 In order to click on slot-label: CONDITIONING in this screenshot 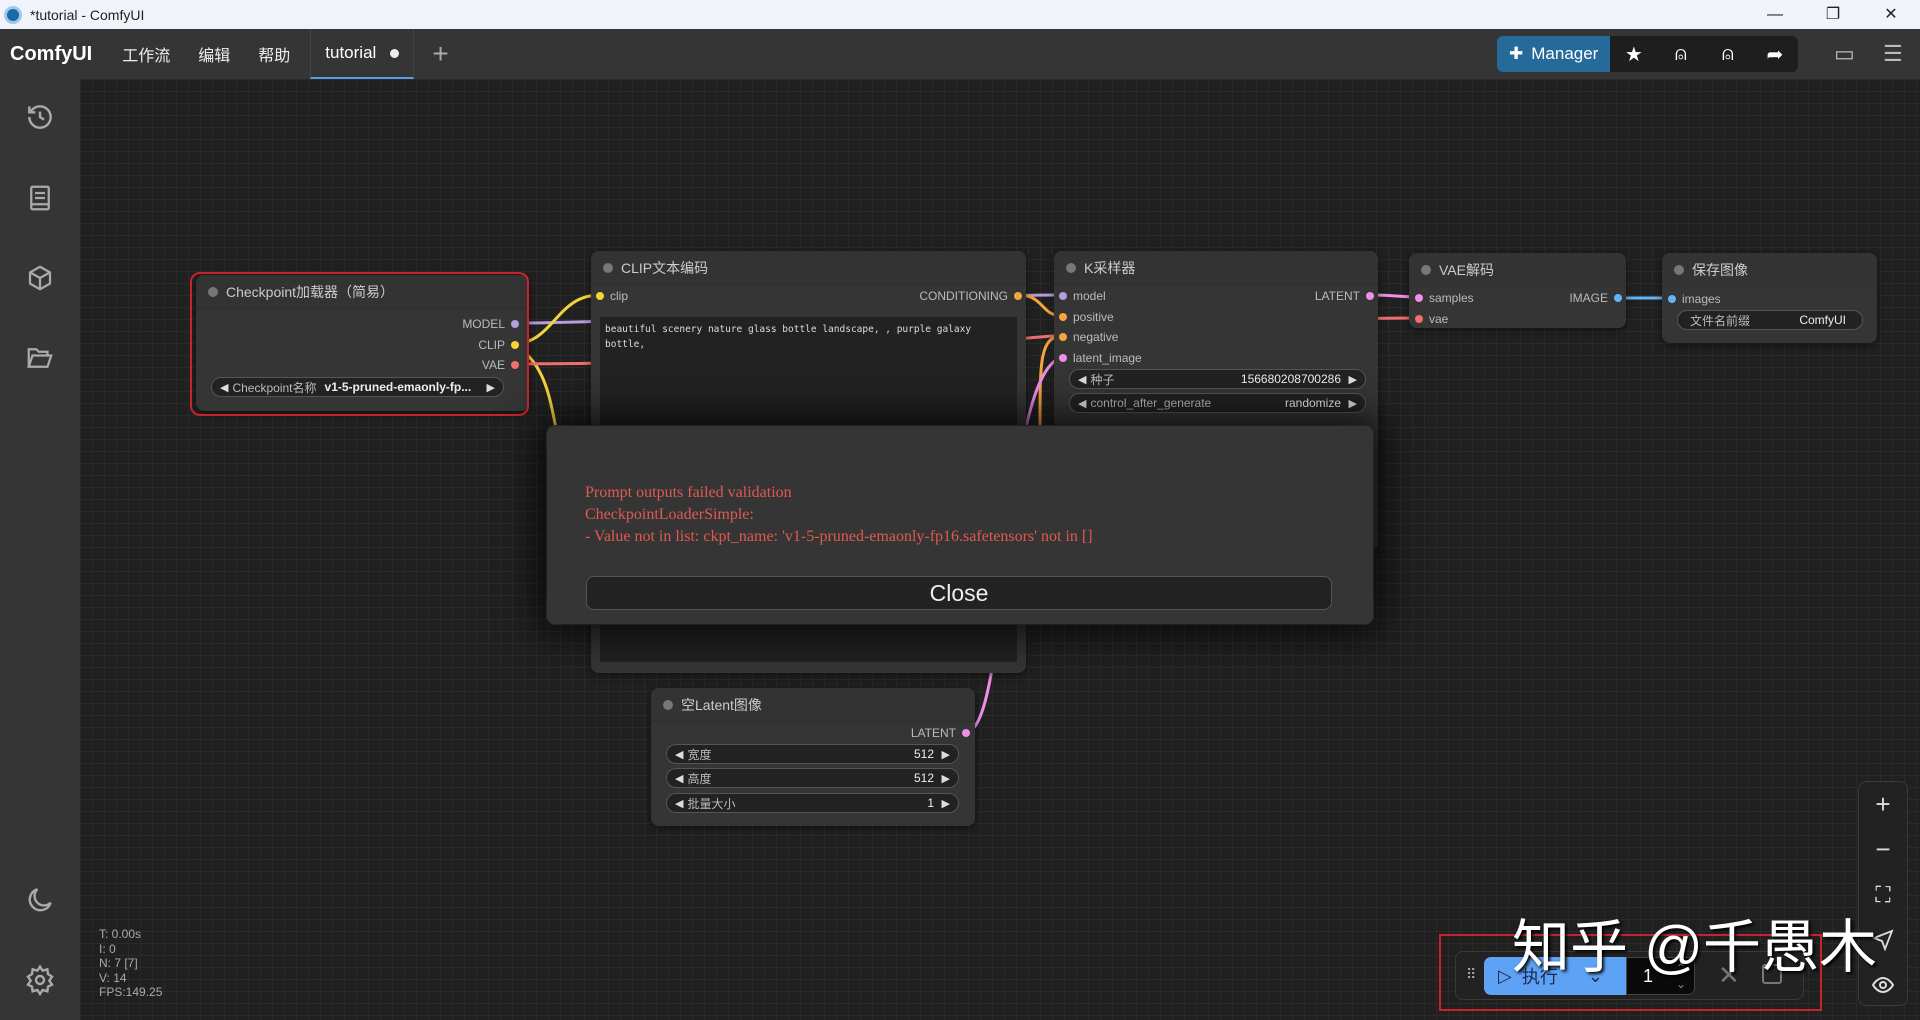, I will do `click(963, 296)`.